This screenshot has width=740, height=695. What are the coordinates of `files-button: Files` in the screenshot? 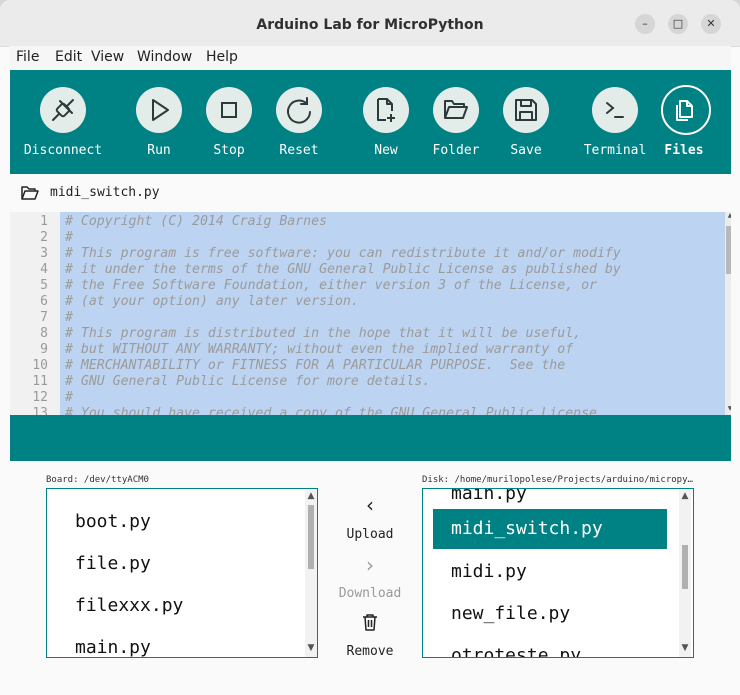 It's located at (684, 122).